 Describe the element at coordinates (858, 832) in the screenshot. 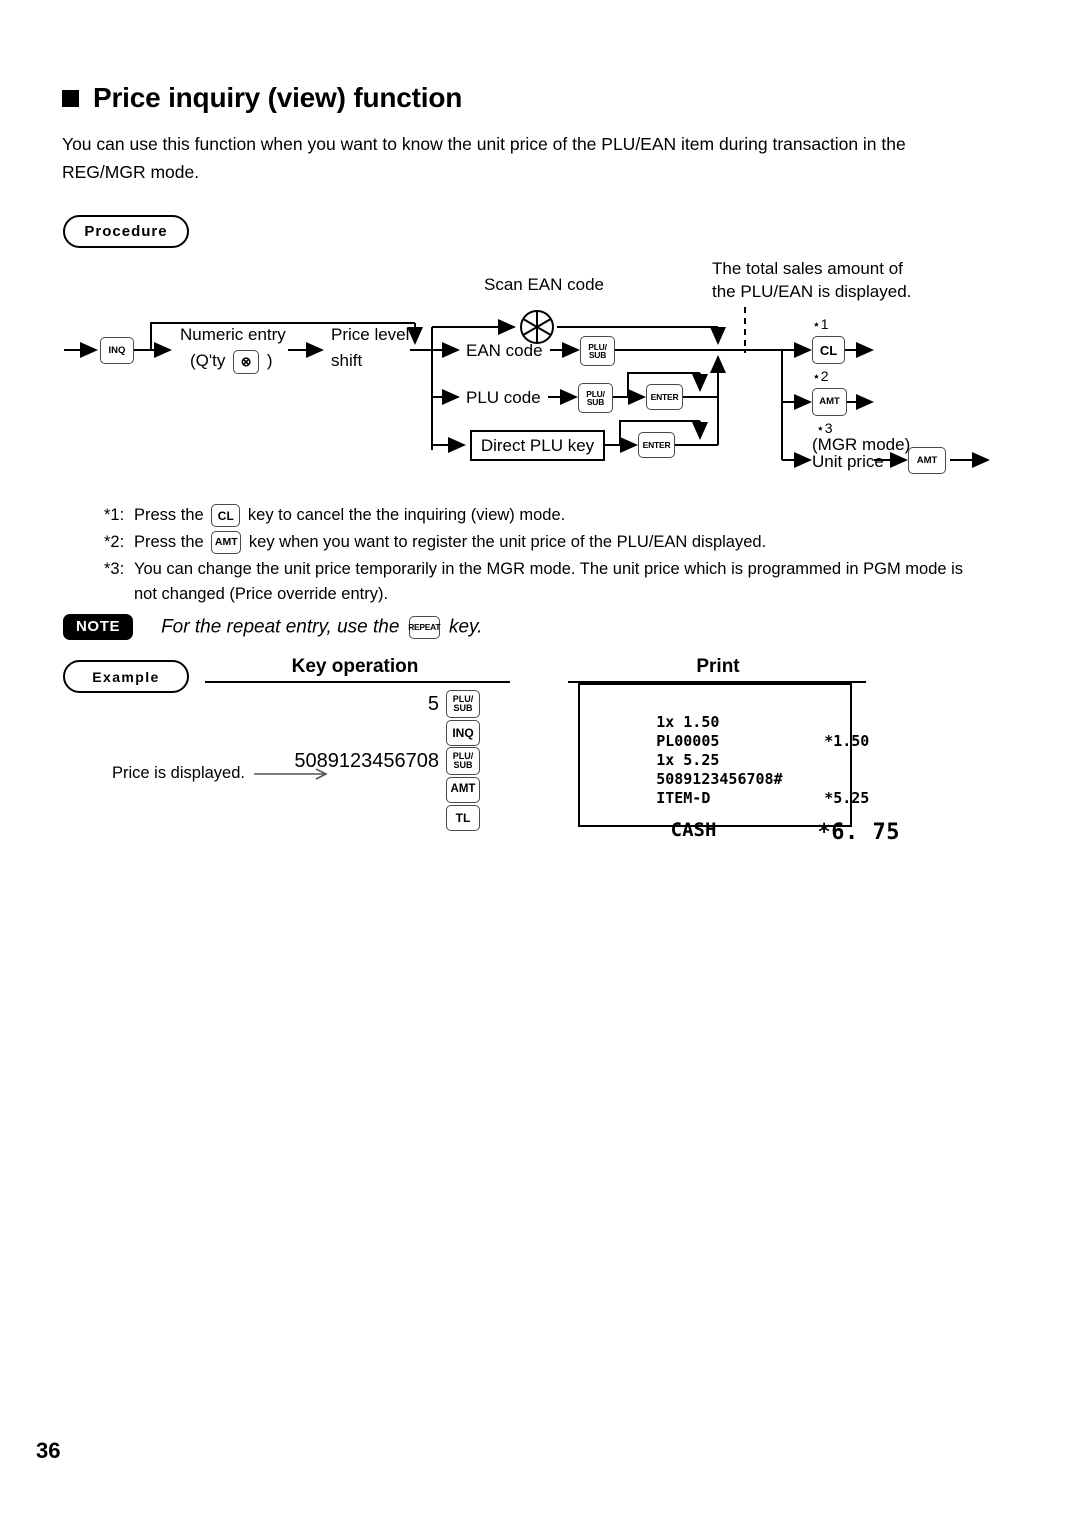

I see `receipt-total-value: *6. 75` at that location.